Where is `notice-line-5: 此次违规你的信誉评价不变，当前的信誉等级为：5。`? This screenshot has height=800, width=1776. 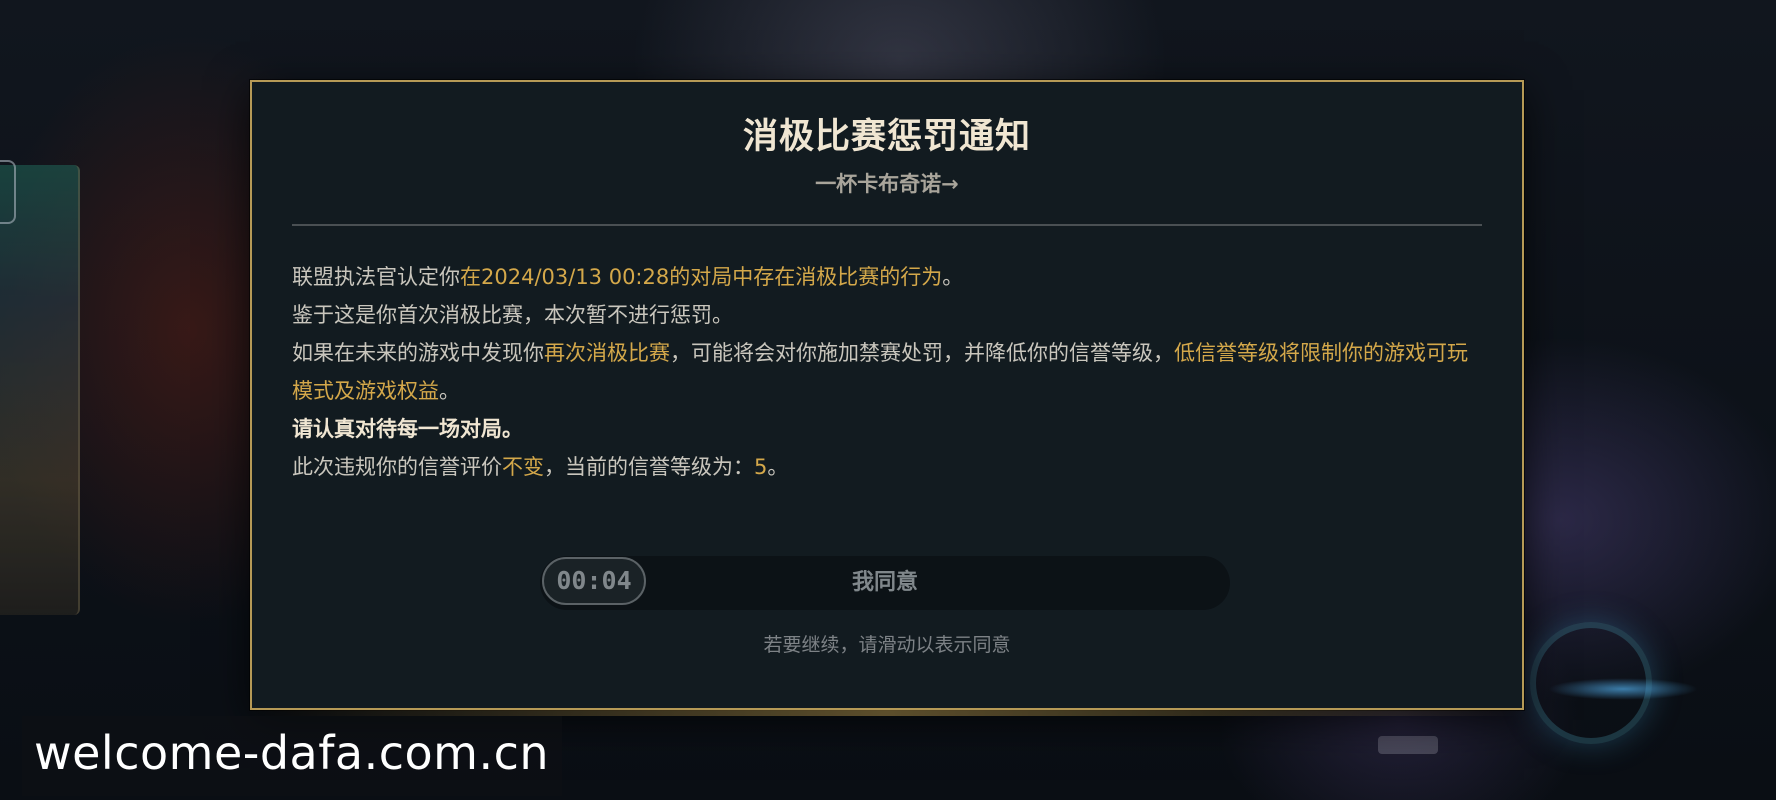 notice-line-5: 此次违规你的信誉评价不变，当前的信誉等级为：5。 is located at coordinates (540, 467).